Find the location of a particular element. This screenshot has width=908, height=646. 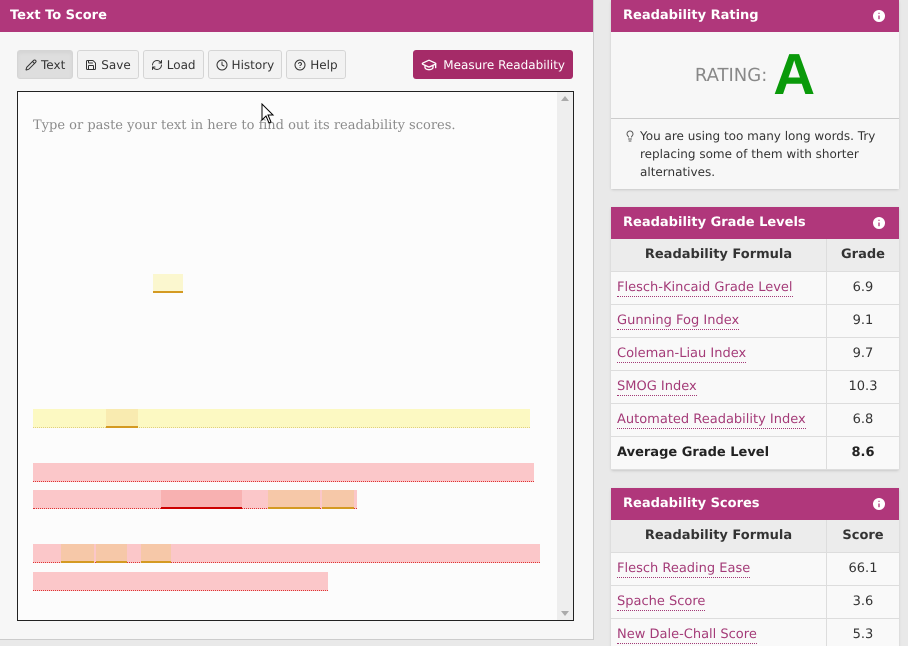

table-cell-text: 3.6 is located at coordinates (863, 602).